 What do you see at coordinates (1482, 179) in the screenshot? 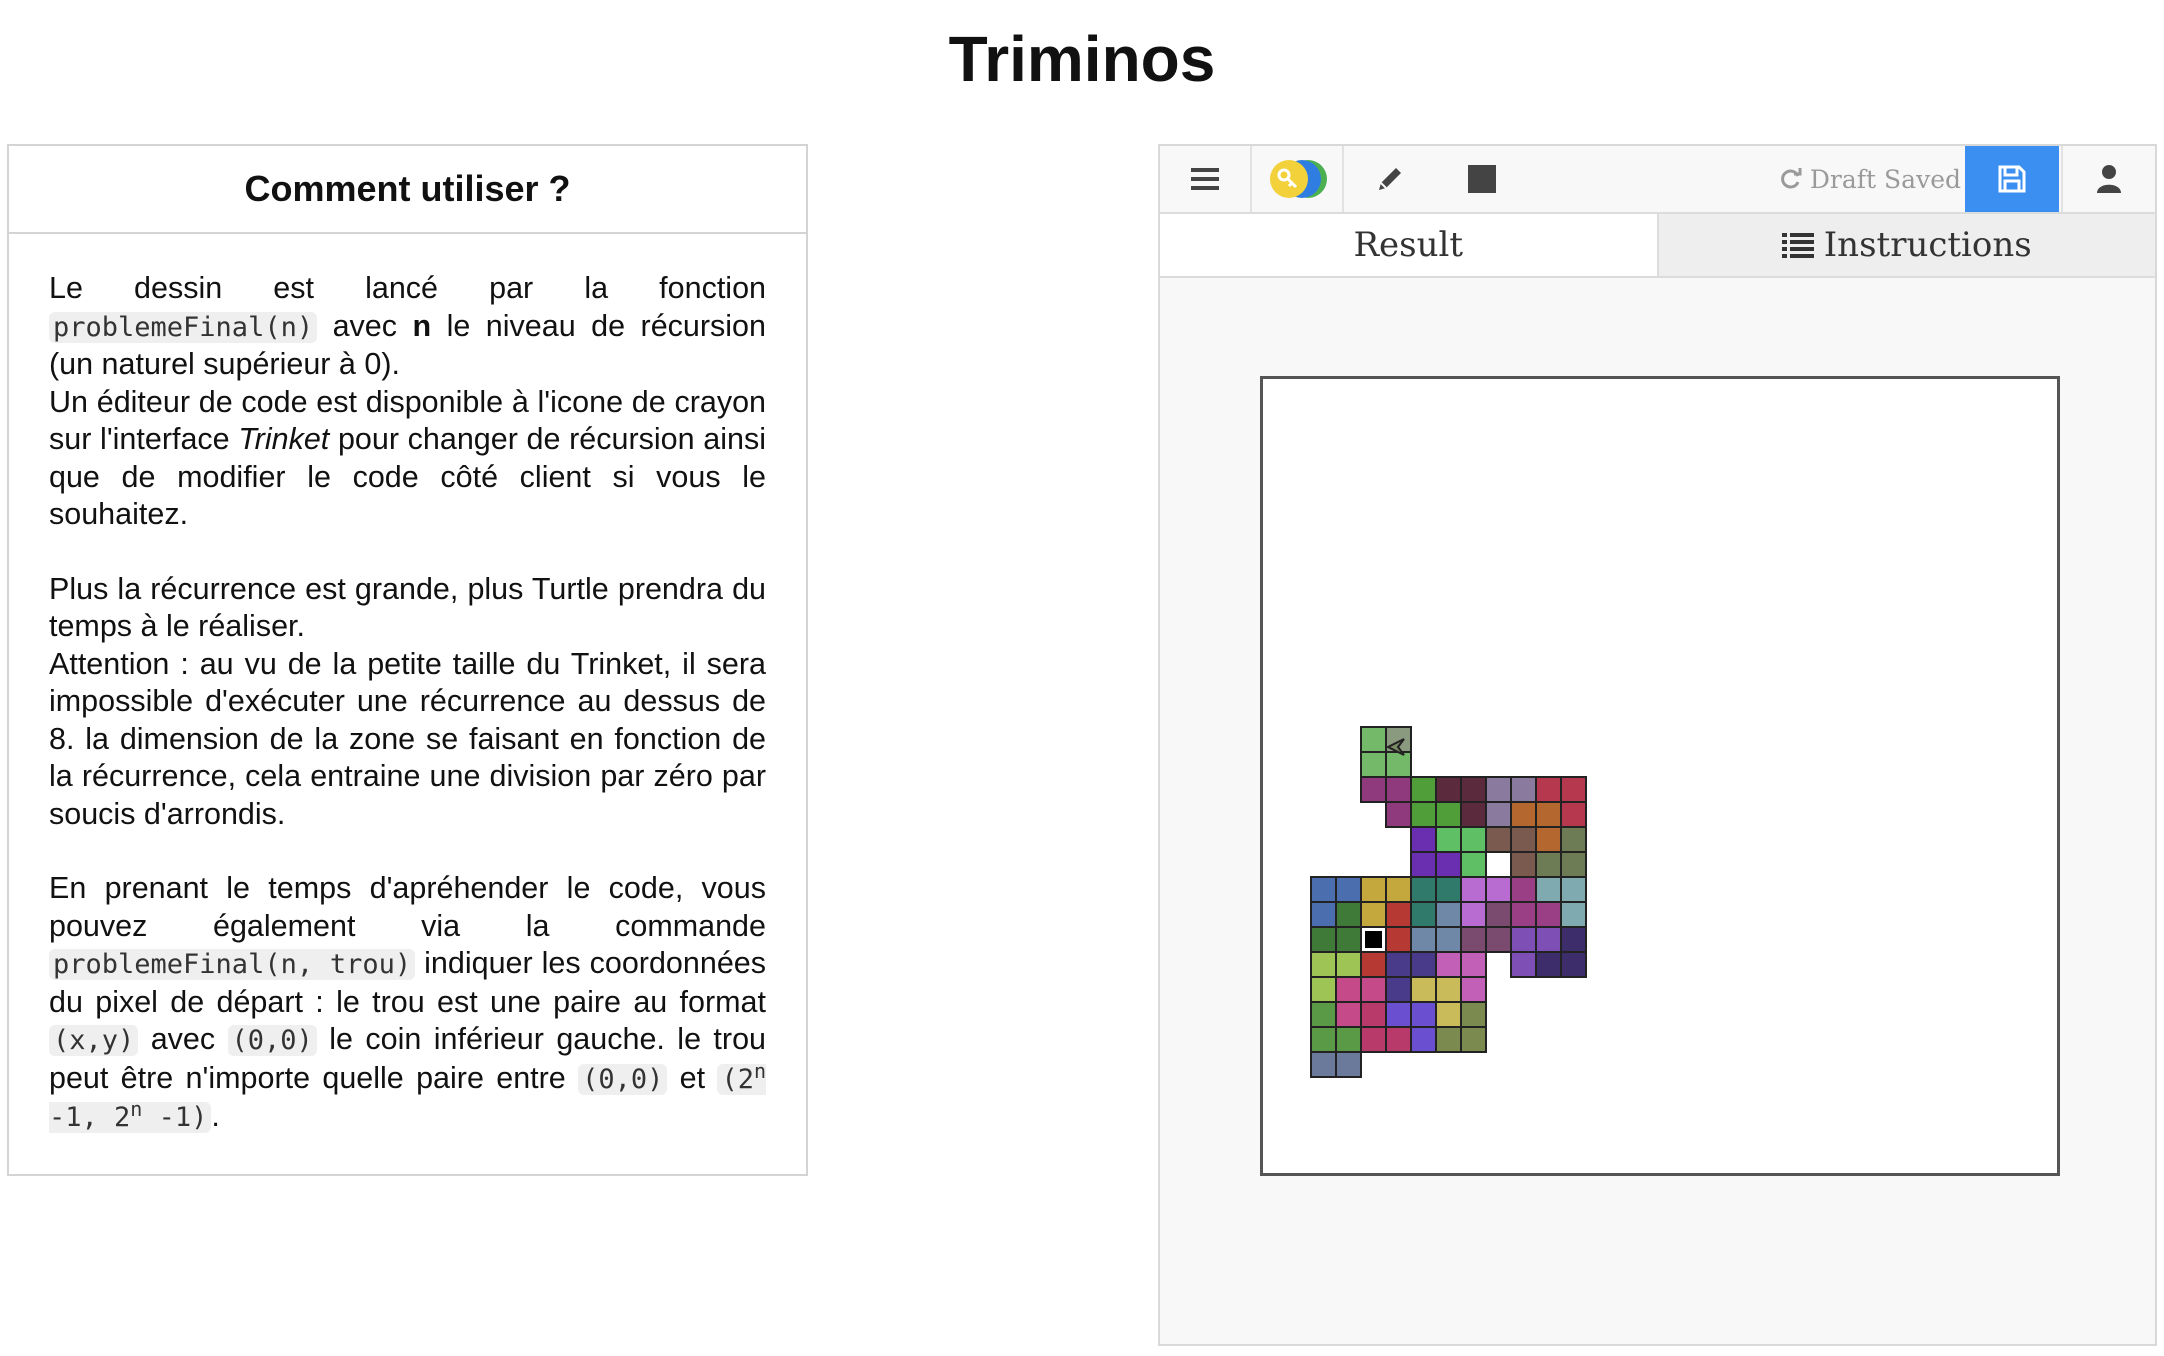
I see `stop-button` at bounding box center [1482, 179].